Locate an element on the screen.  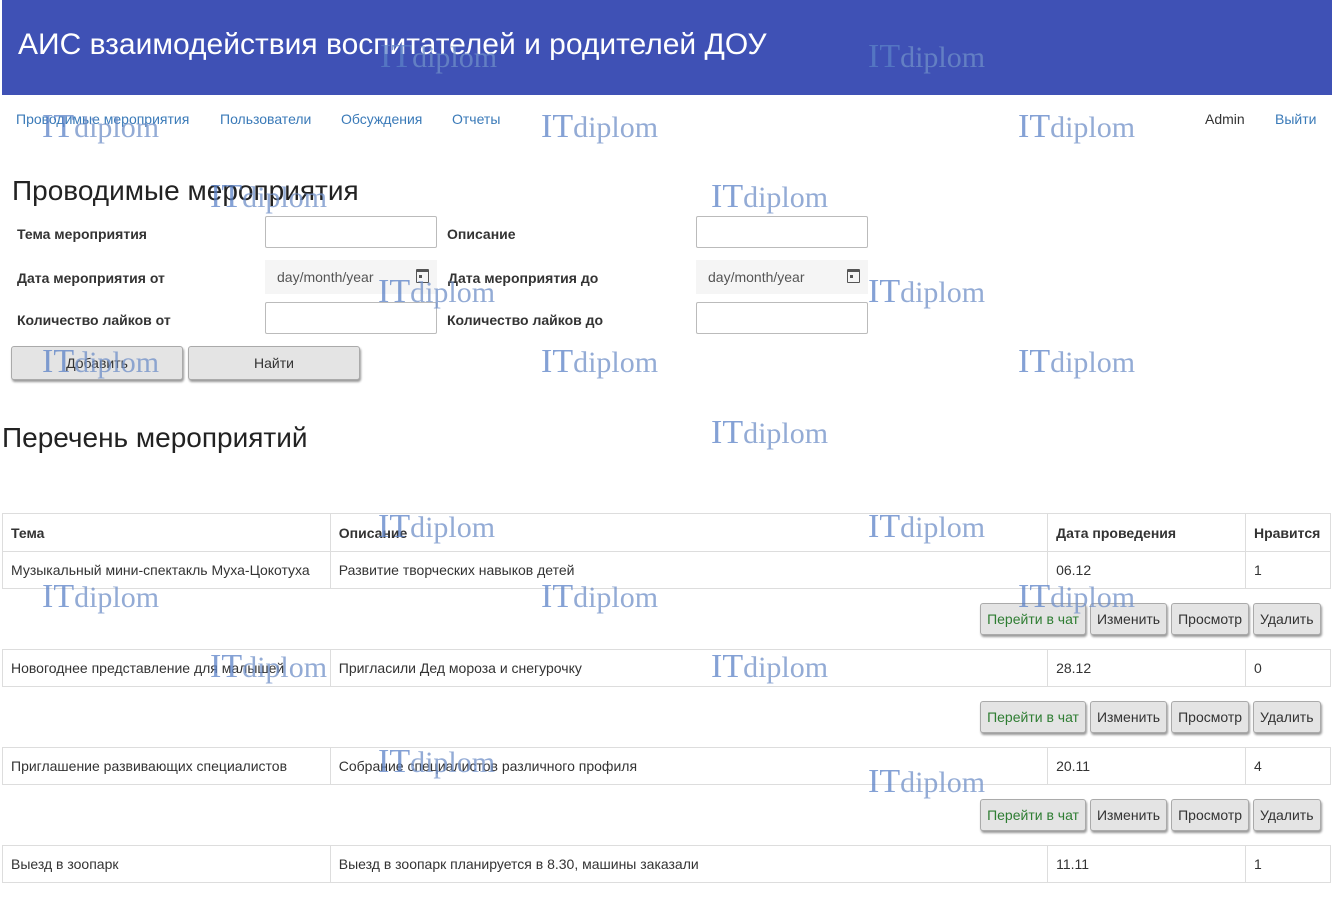
date-to-input: day/month/year is located at coordinates (782, 277).